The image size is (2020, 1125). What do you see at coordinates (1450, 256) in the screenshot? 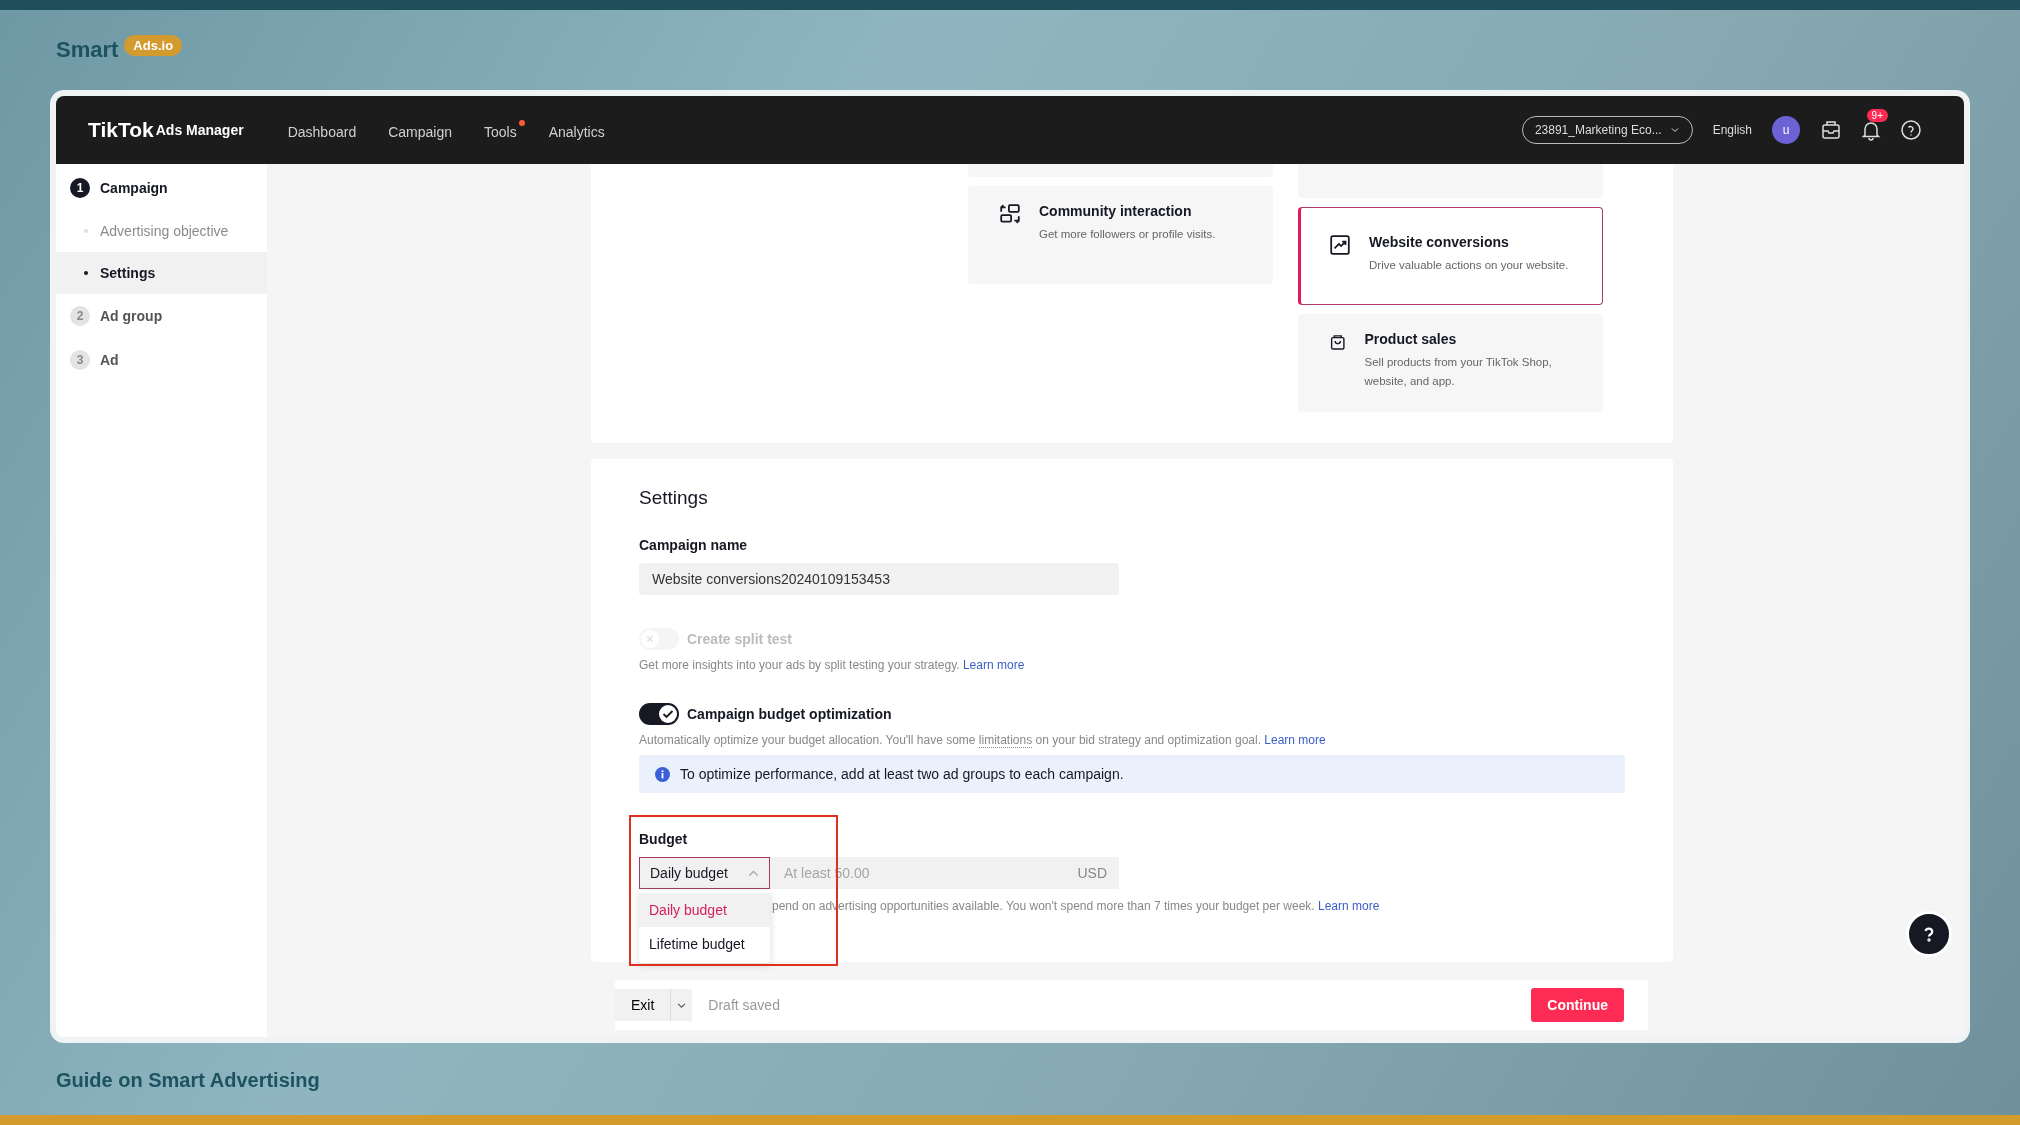
I see `objective-card: Website conversions Drive valuable actions on your website.` at bounding box center [1450, 256].